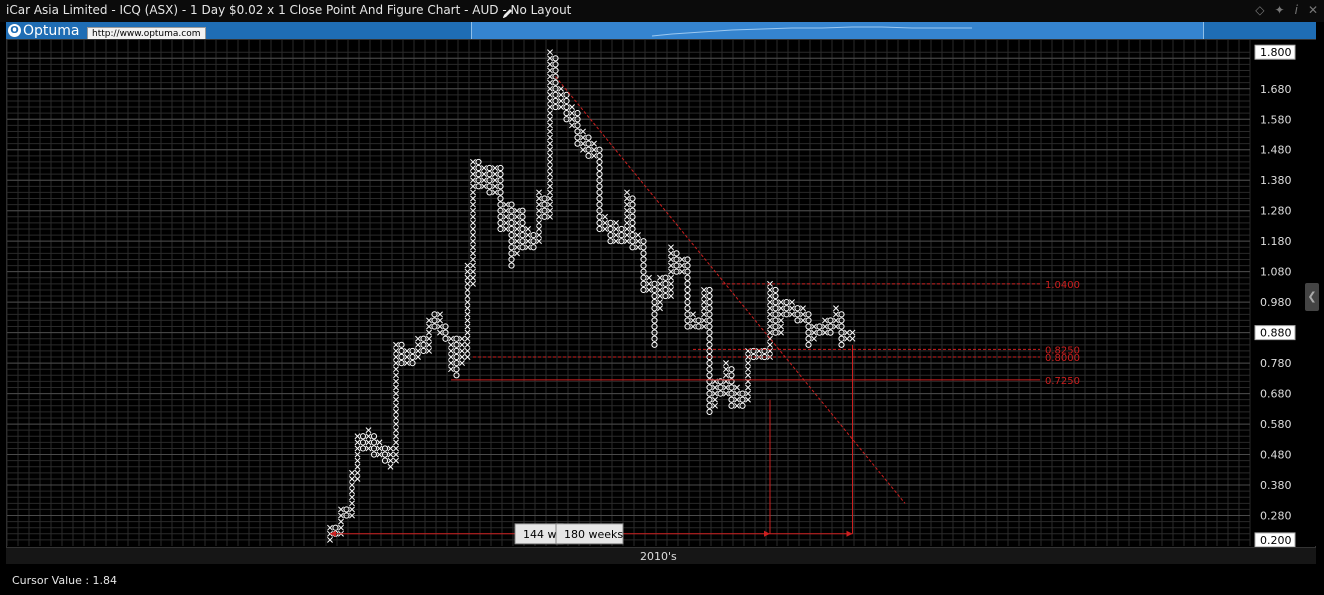 This screenshot has height=595, width=1324. What do you see at coordinates (1276, 241) in the screenshot?
I see `y-tick-6: 1.180` at bounding box center [1276, 241].